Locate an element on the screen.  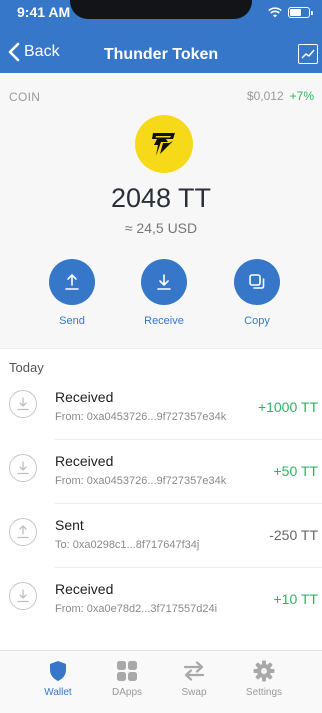
tab-label: DApps is located at coordinates (126, 692).